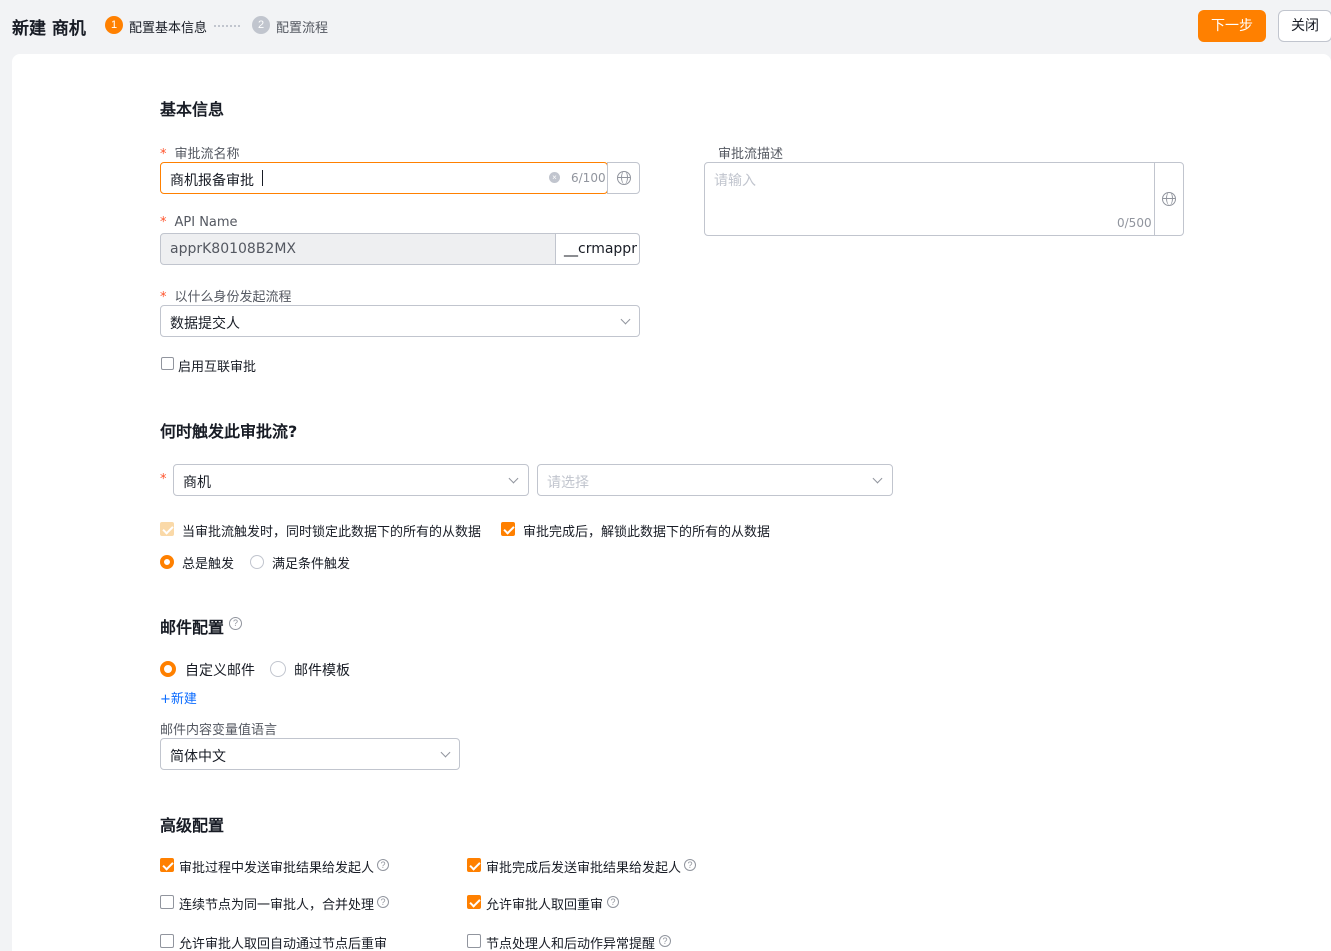 The height and width of the screenshot is (951, 1331). I want to click on description-label: 审批流描述, so click(751, 154).